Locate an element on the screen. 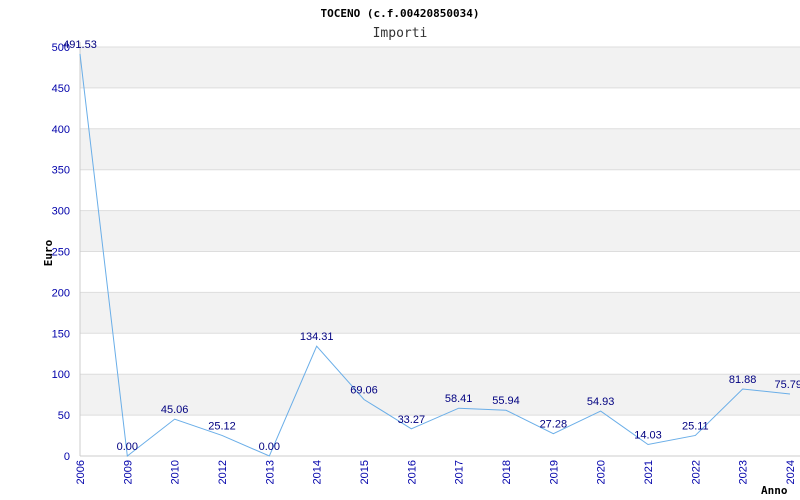  x-tick-label: 2009 is located at coordinates (128, 472).